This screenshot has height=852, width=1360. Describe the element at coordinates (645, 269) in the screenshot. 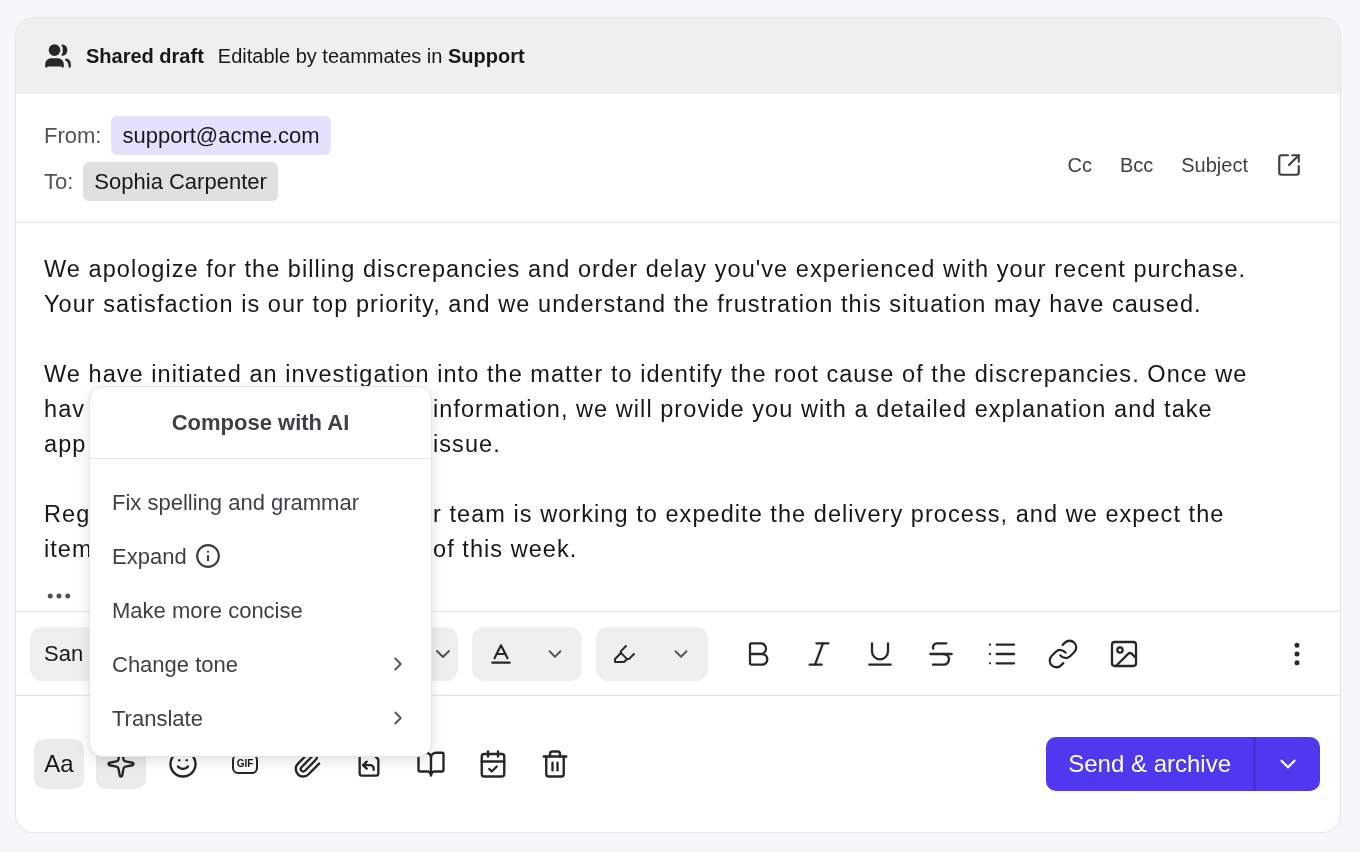

I see `body-text: We apologize for the billing discrepancies and order delay you've experienced with your recent purchase.` at that location.